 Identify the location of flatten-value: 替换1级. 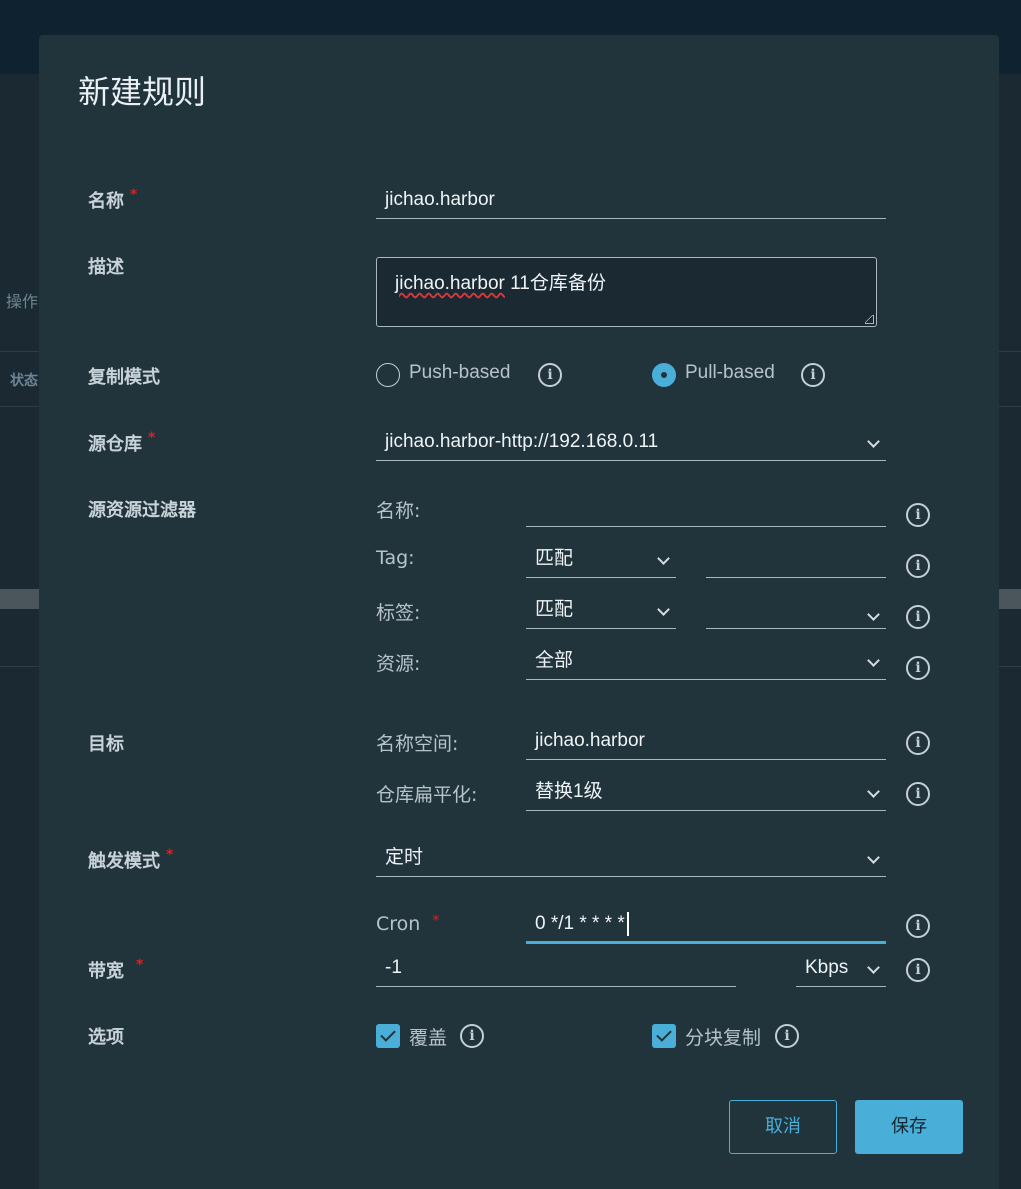
(569, 791).